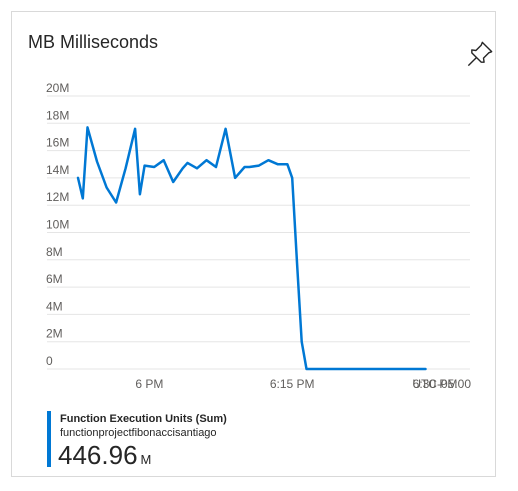  What do you see at coordinates (57, 143) in the screenshot?
I see `y-tick-label: 16M` at bounding box center [57, 143].